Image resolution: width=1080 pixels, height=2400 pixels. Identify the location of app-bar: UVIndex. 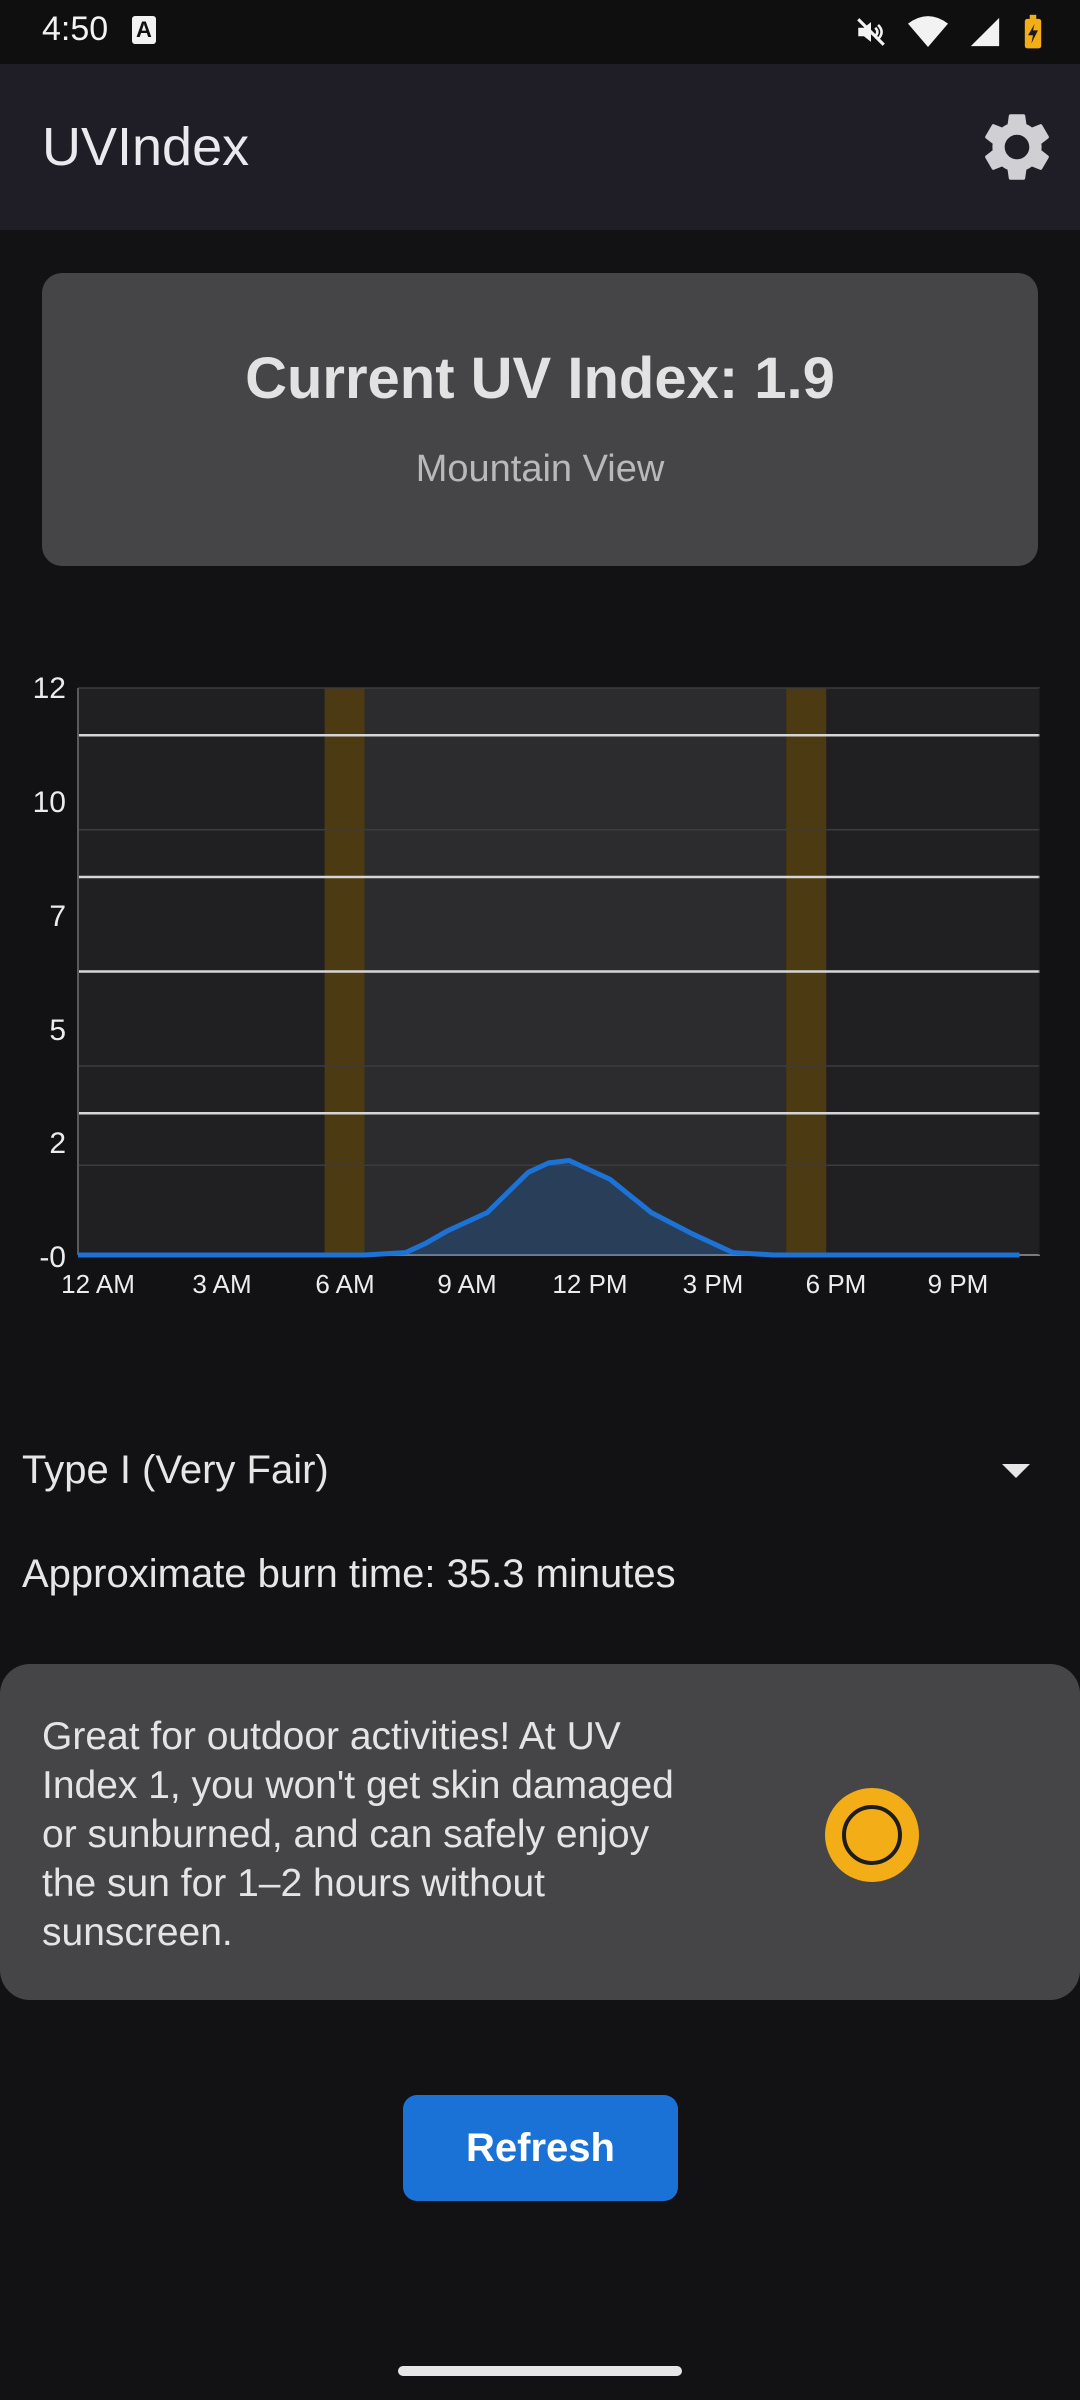
(540, 147).